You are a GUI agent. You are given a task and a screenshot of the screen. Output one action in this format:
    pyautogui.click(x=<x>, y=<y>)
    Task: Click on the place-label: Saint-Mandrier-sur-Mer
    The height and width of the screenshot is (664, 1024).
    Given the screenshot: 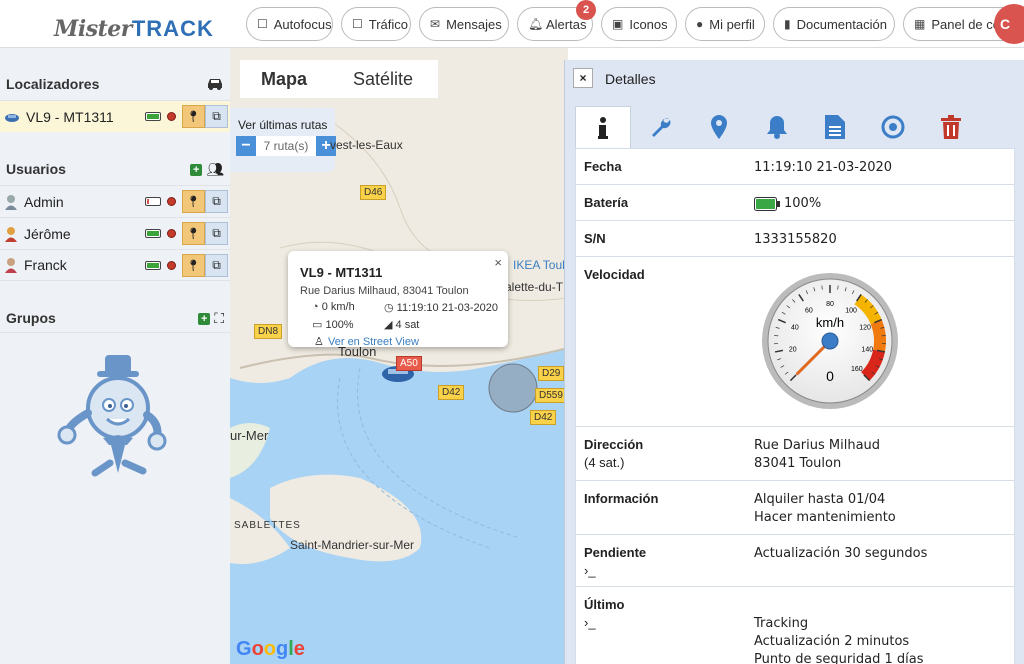 What is the action you would take?
    pyautogui.click(x=352, y=545)
    